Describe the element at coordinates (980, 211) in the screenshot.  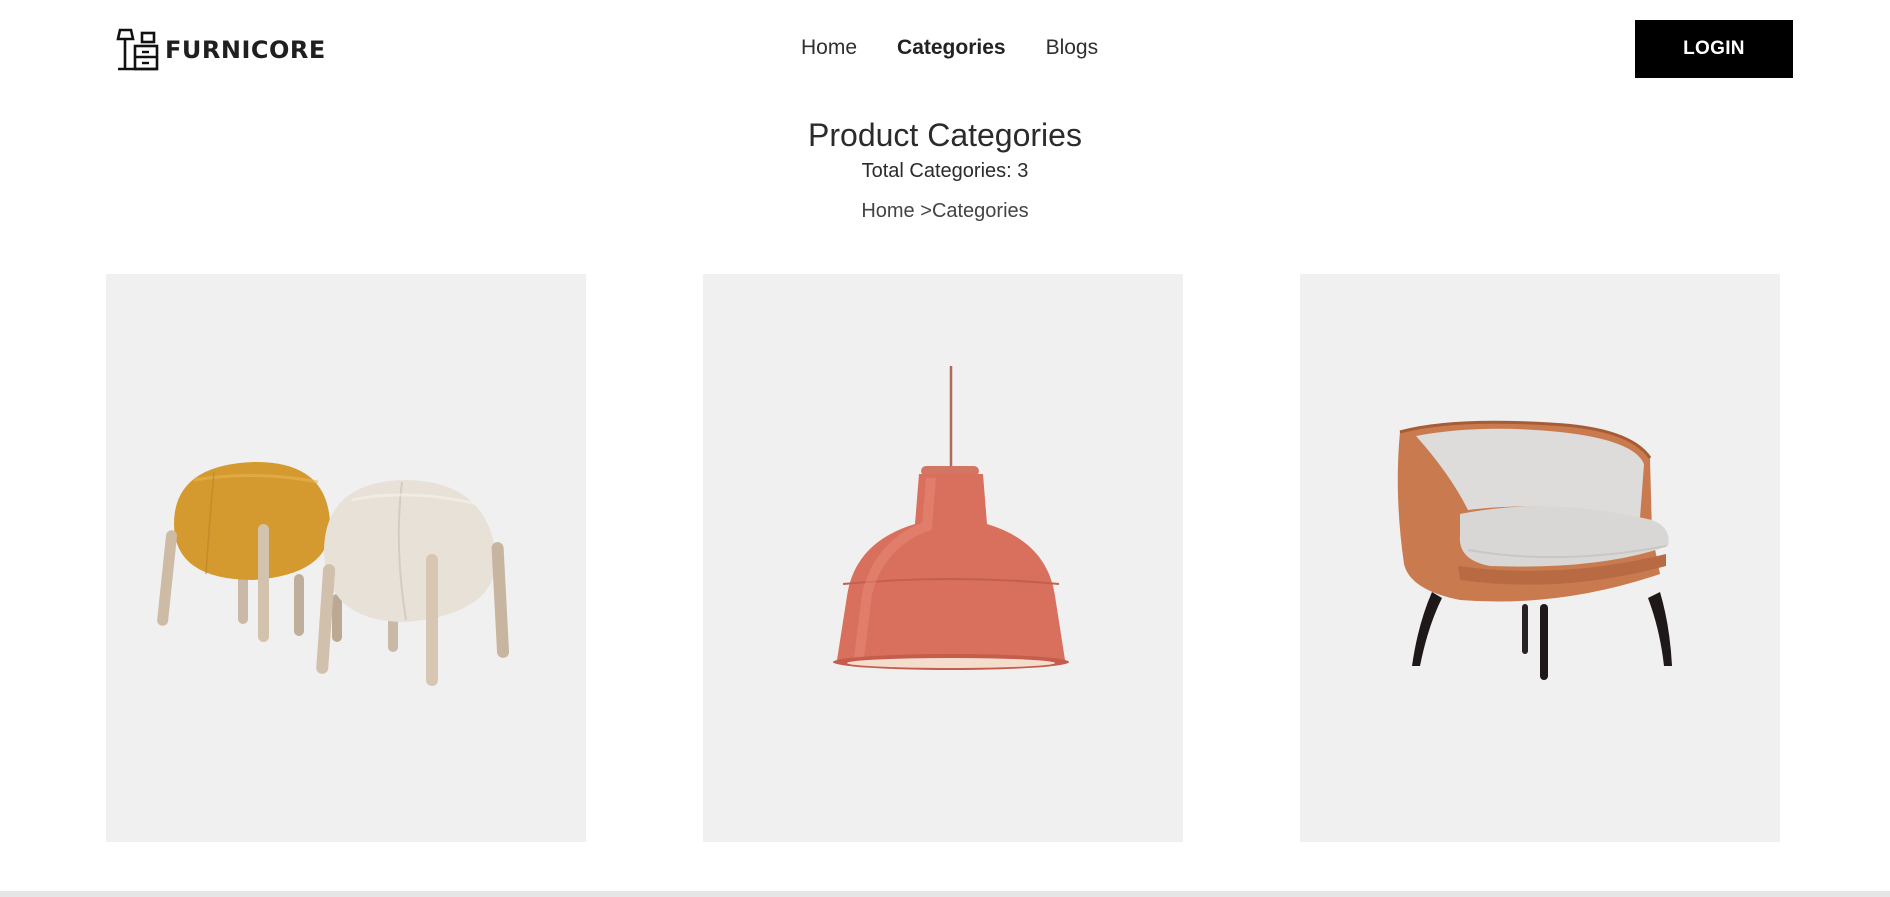
I see `breadcrumb-current: Categories` at that location.